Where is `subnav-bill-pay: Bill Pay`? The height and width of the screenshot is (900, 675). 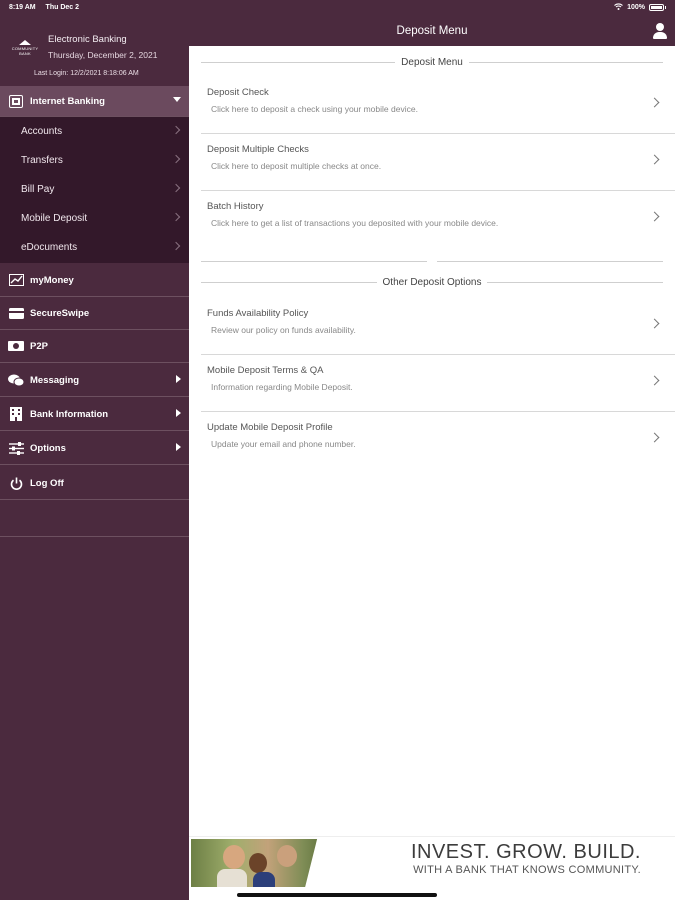 subnav-bill-pay: Bill Pay is located at coordinates (94, 189).